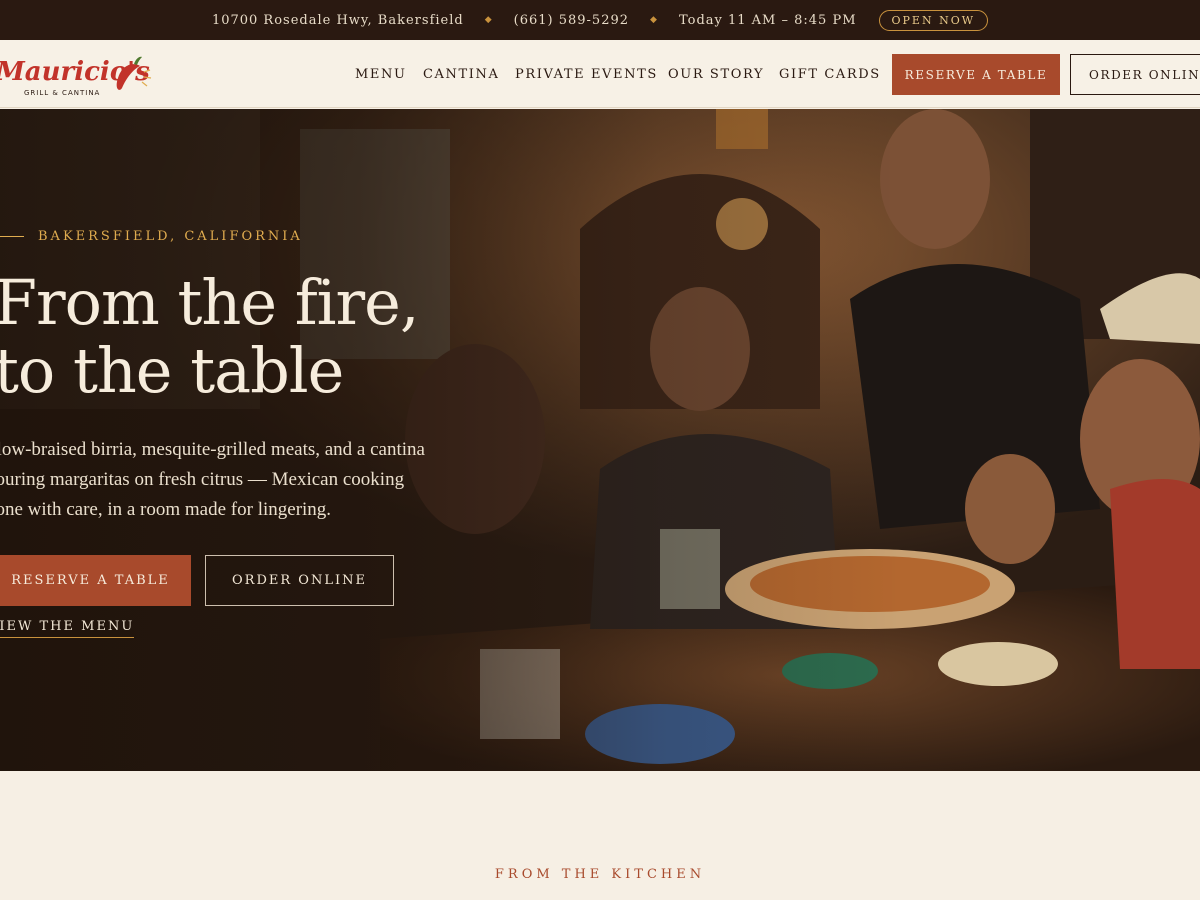  What do you see at coordinates (976, 74) in the screenshot?
I see `reserve-table-button: RESERVE A TABLE` at bounding box center [976, 74].